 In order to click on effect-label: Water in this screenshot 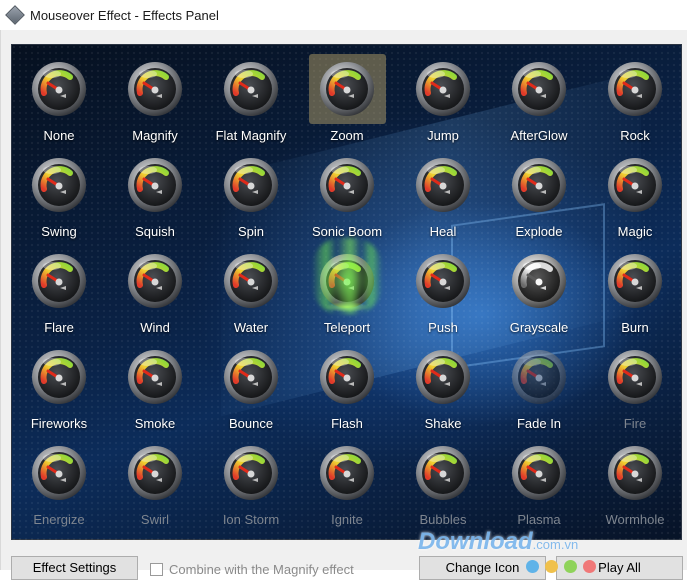, I will do `click(251, 327)`.